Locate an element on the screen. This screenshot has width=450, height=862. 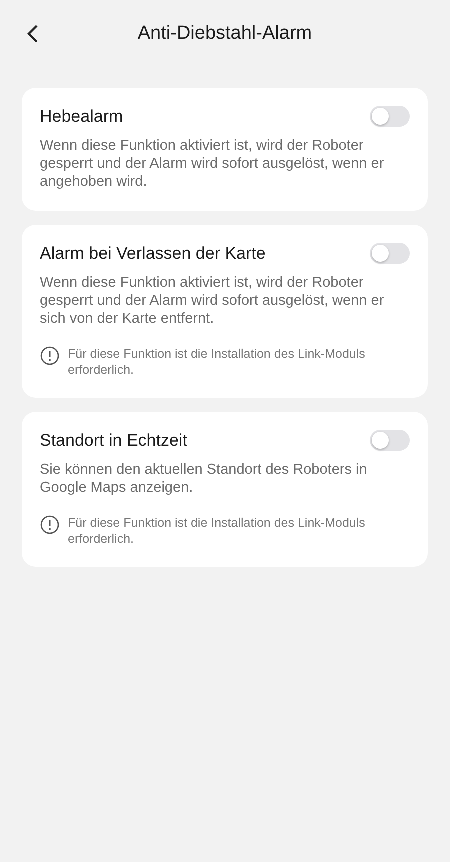
setting-description: Wenn diese Funktion aktiviert ist, wird der Roboter gesperrt und der Alarm wird sofort ausgelöst, wenn er sich von der Karte entfernt. is located at coordinates (213, 301).